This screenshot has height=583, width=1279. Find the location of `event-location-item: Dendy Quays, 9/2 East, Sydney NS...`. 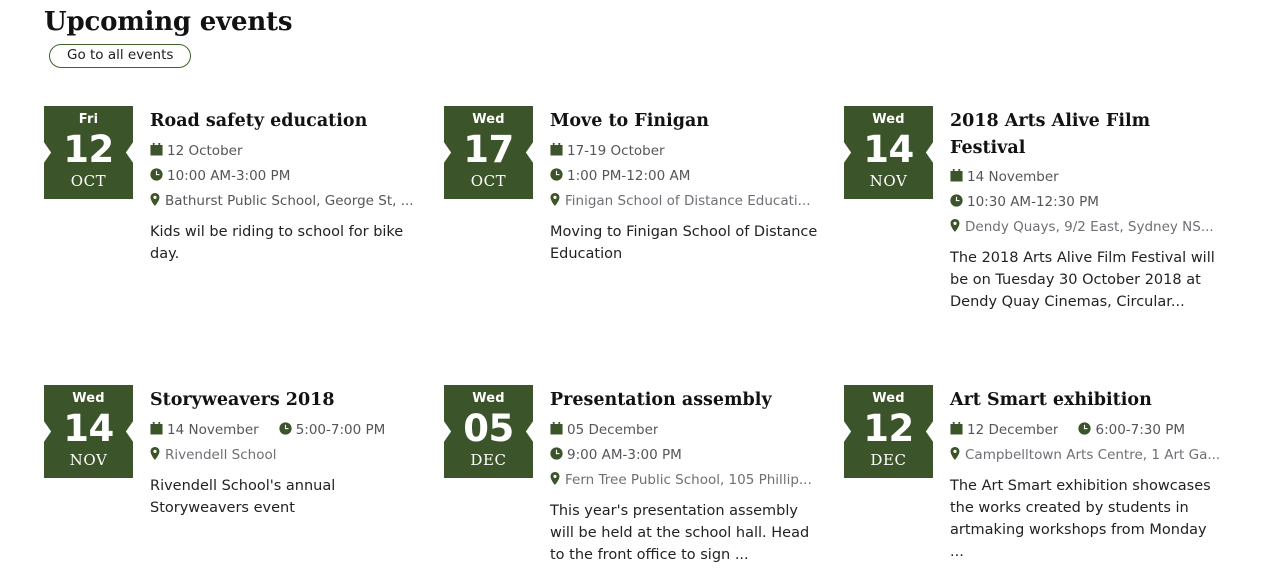

event-location-item: Dendy Quays, 9/2 East, Sydney NS... is located at coordinates (1082, 227).